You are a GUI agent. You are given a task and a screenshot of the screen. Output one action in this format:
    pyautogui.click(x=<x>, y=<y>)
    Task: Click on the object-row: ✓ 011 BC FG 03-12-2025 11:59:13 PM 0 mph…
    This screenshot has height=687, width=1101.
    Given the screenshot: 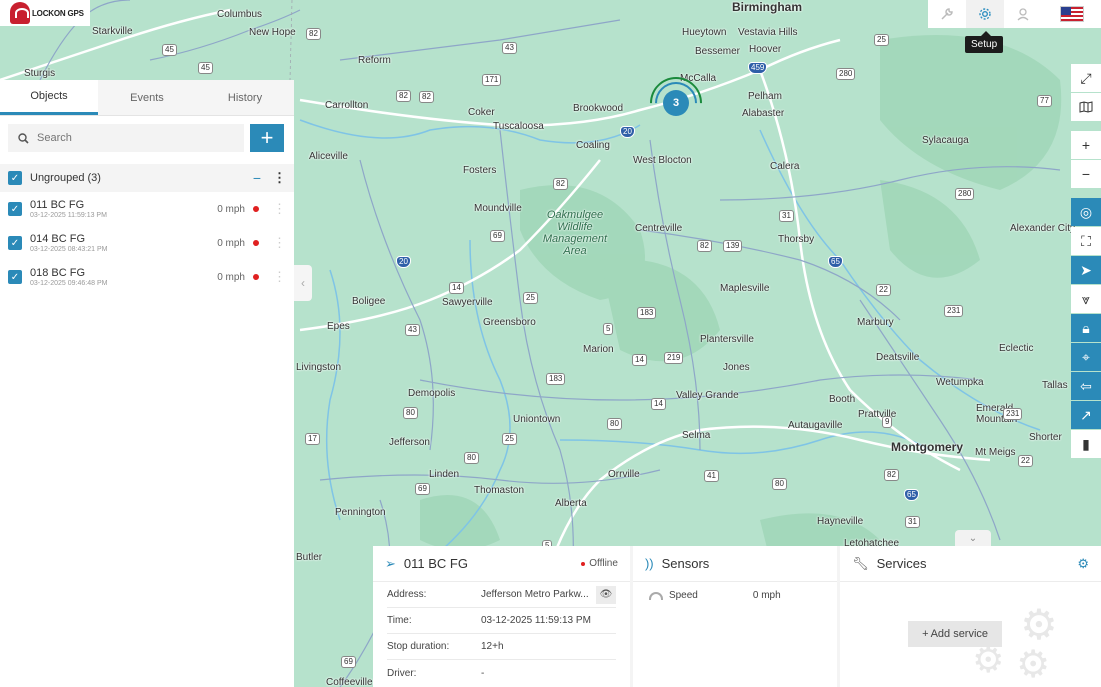 What is the action you would take?
    pyautogui.click(x=147, y=209)
    